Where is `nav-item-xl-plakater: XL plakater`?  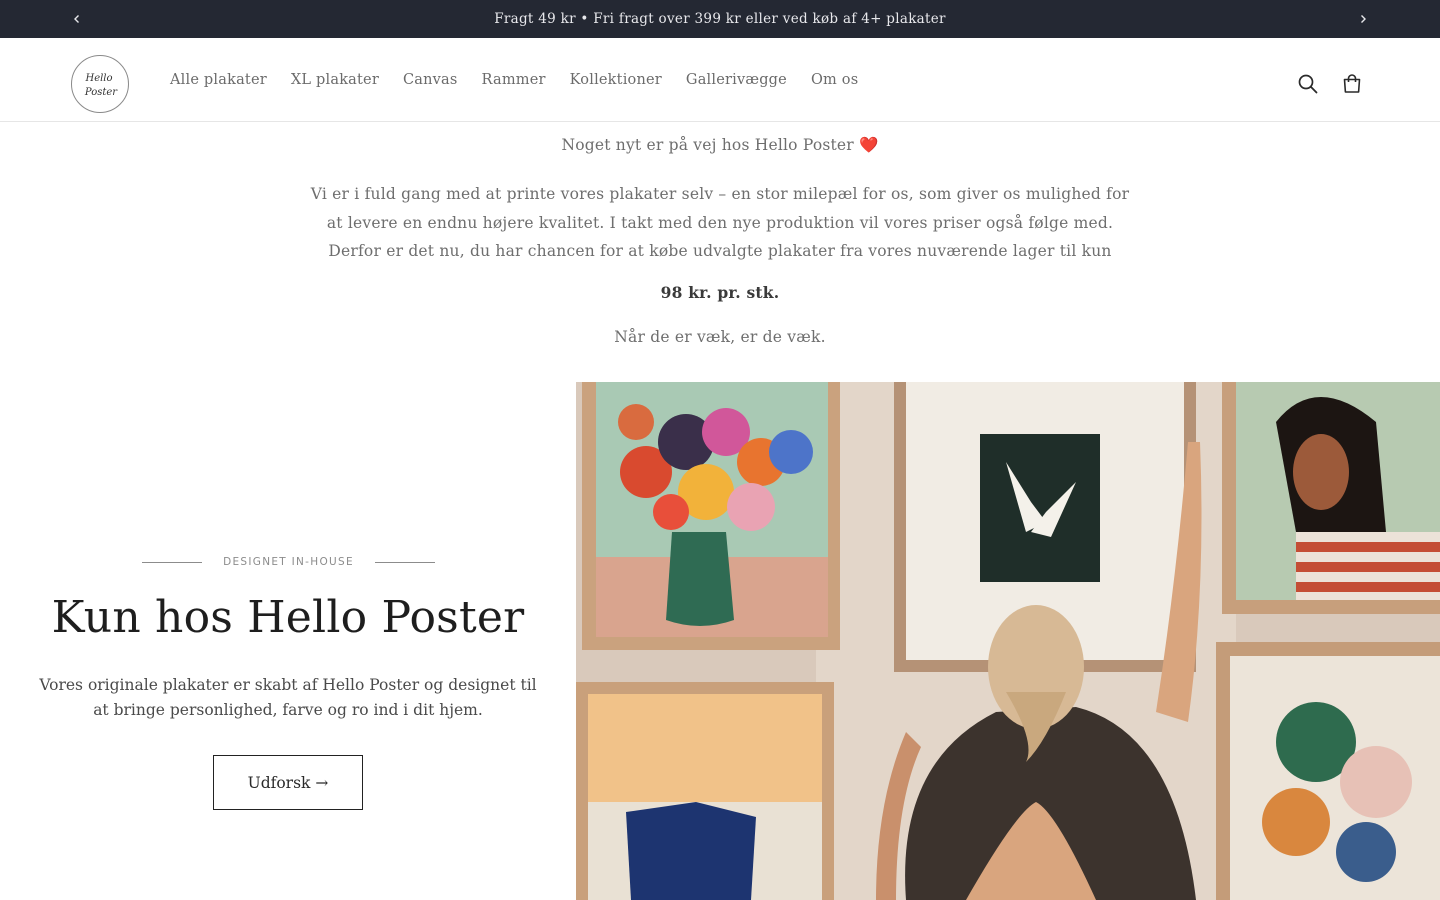
nav-item-xl-plakater: XL plakater is located at coordinates (335, 80).